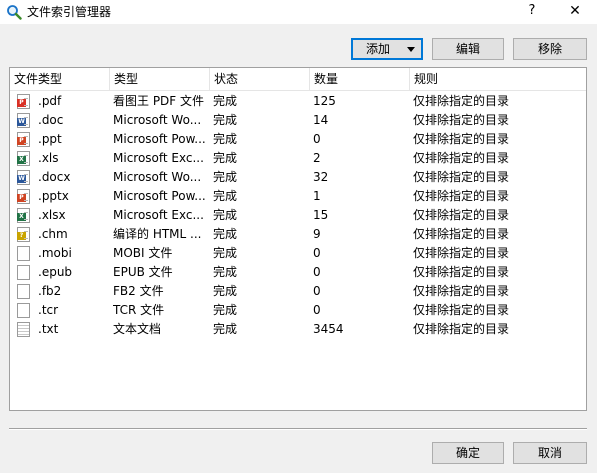 The width and height of the screenshot is (597, 473). I want to click on edit-button: 编辑, so click(468, 49).